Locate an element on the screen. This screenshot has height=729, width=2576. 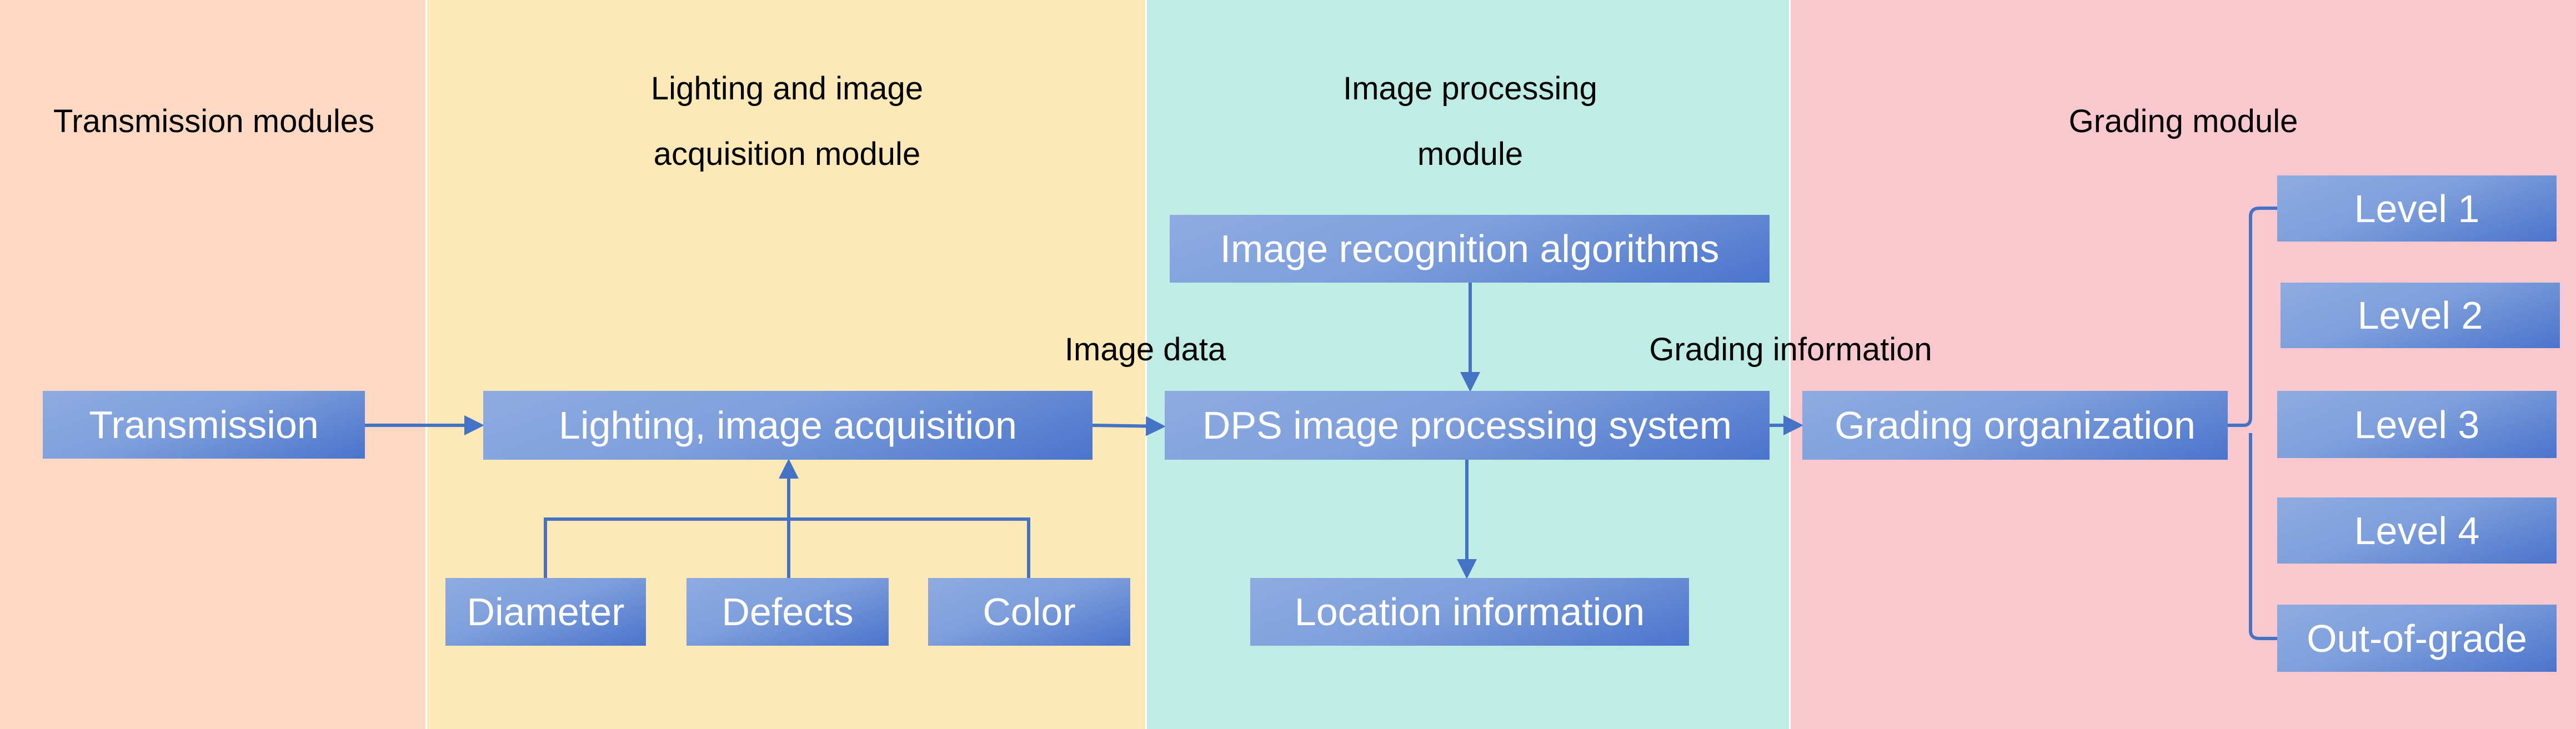
transmission-node: Transmission is located at coordinates (204, 425).